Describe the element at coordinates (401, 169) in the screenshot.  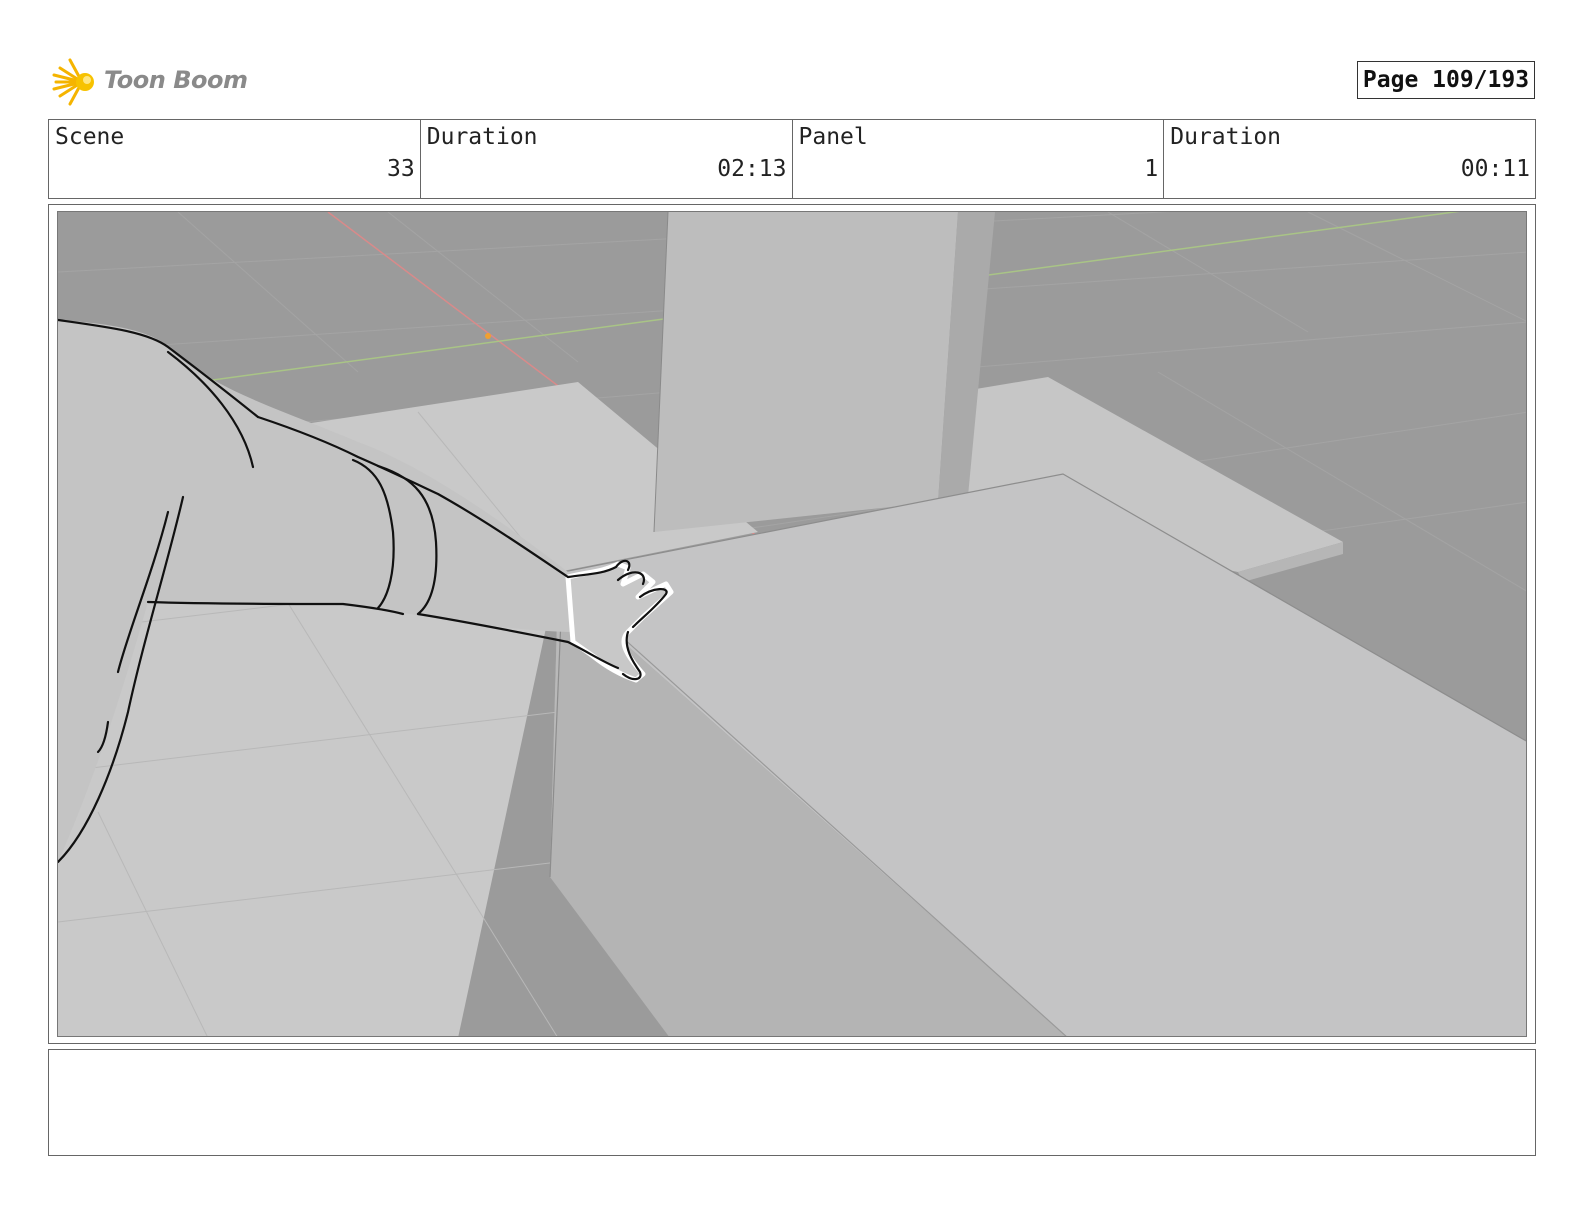
I see `scene-value: 33` at that location.